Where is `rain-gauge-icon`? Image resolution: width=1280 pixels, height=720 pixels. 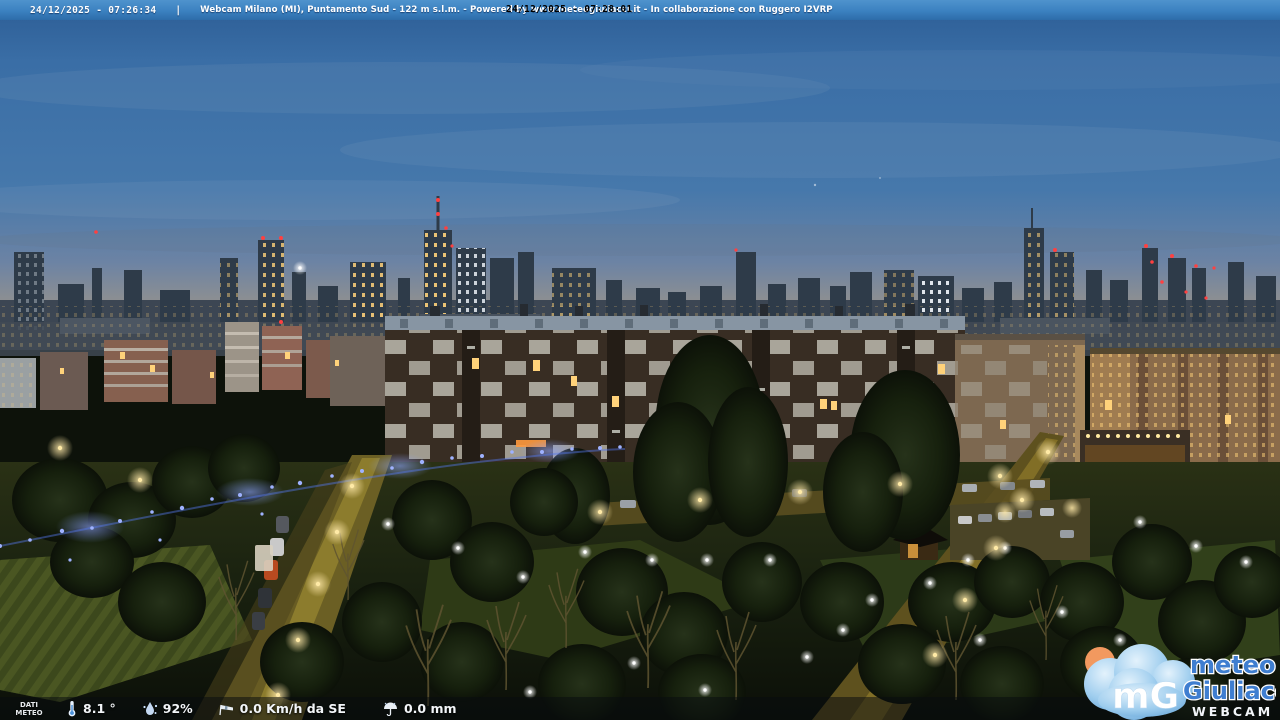 rain-gauge-icon is located at coordinates (390, 709).